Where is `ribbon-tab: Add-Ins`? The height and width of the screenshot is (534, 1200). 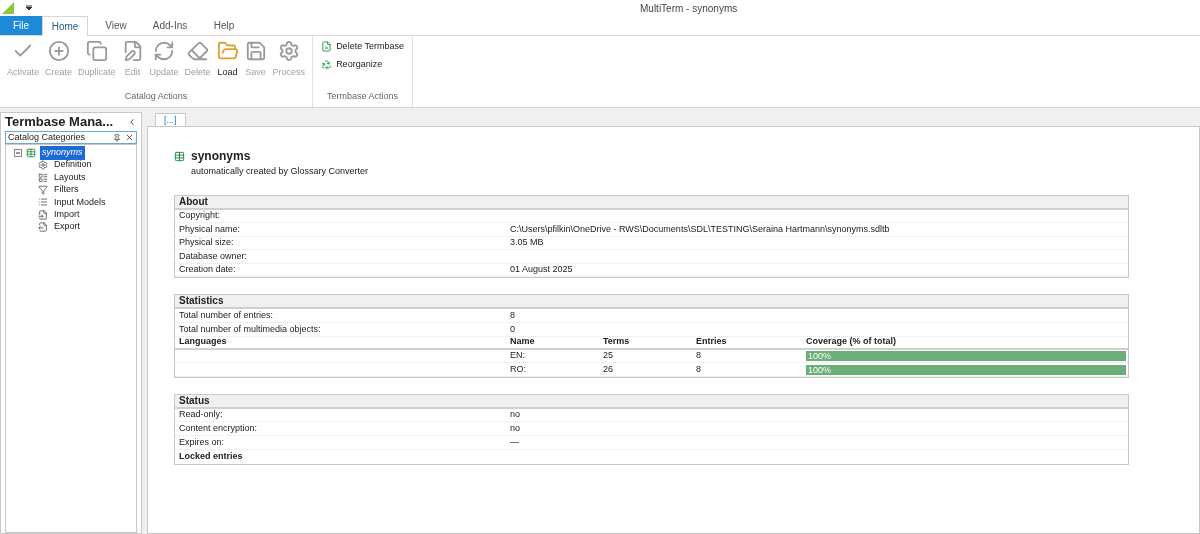
ribbon-tab: Add-Ins is located at coordinates (170, 25).